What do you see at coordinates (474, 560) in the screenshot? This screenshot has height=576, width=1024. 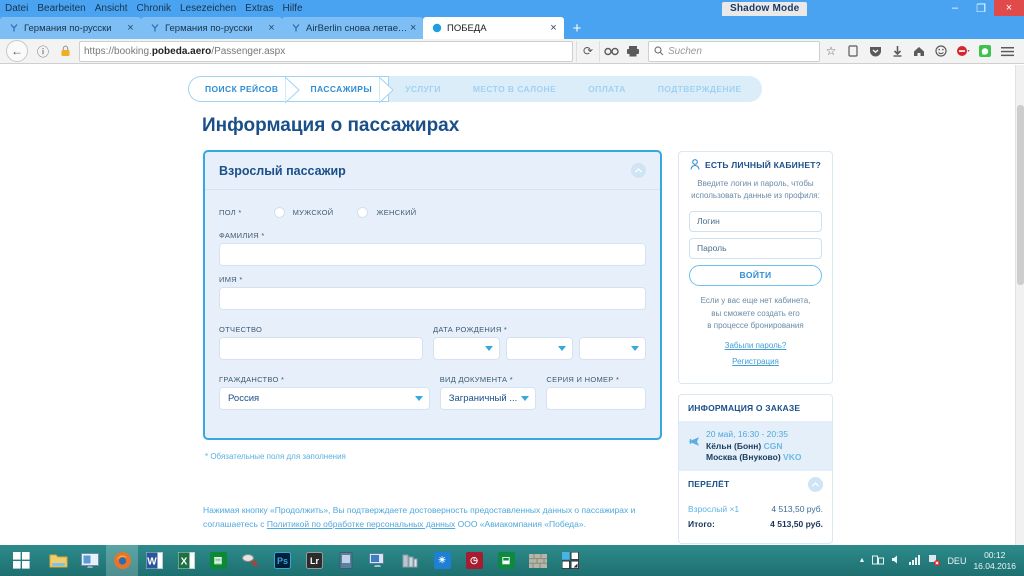 I see `taskbar-alarm-clock-icon: ◷` at bounding box center [474, 560].